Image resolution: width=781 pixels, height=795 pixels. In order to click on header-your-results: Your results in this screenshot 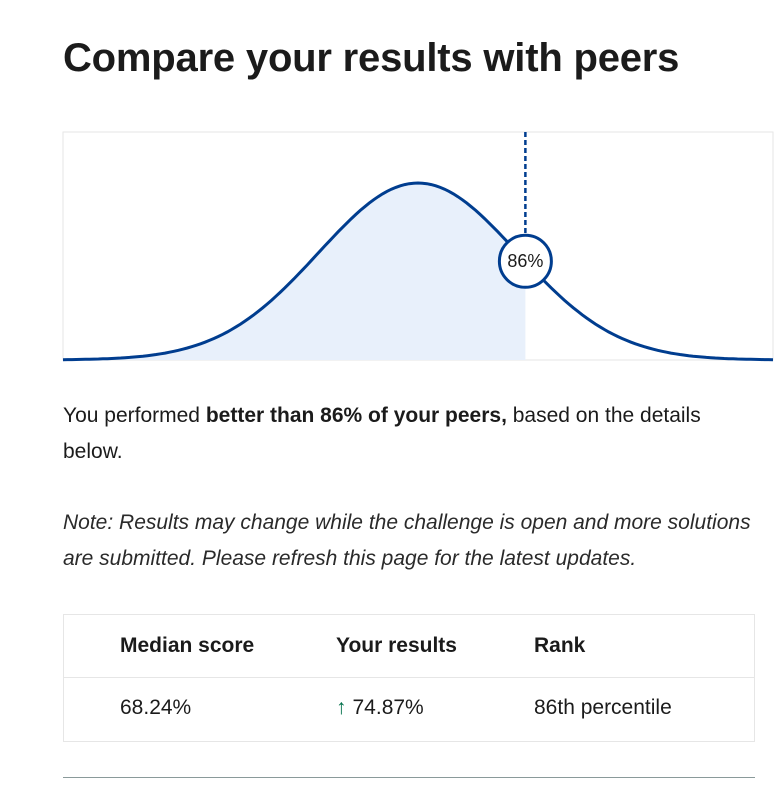, I will do `click(396, 645)`.